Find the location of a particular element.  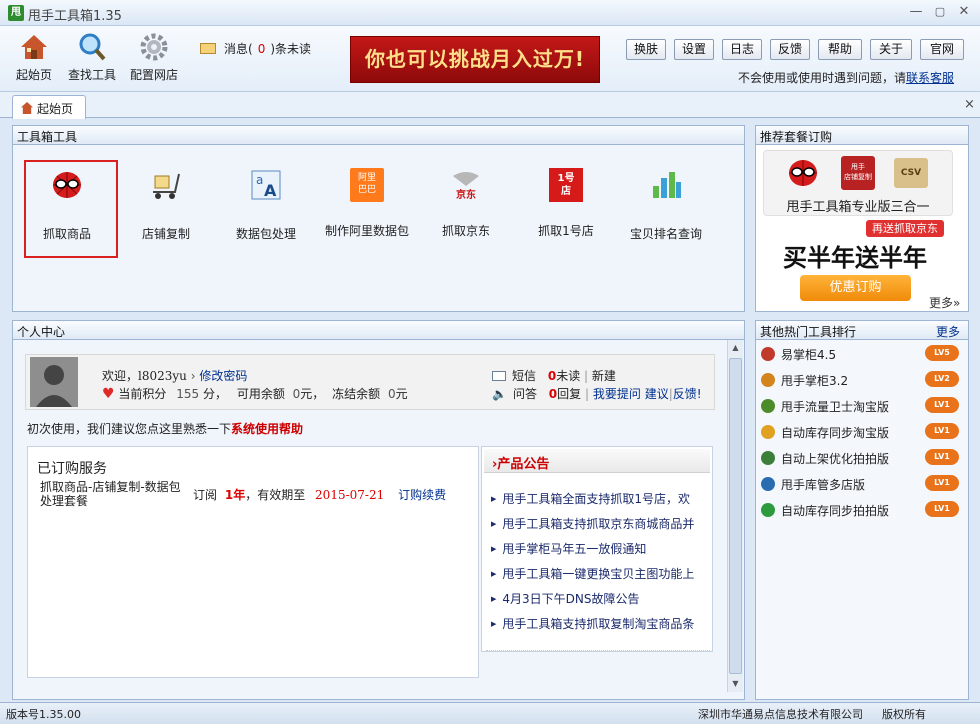

home-button-label: 起始页 is located at coordinates (33, 75).